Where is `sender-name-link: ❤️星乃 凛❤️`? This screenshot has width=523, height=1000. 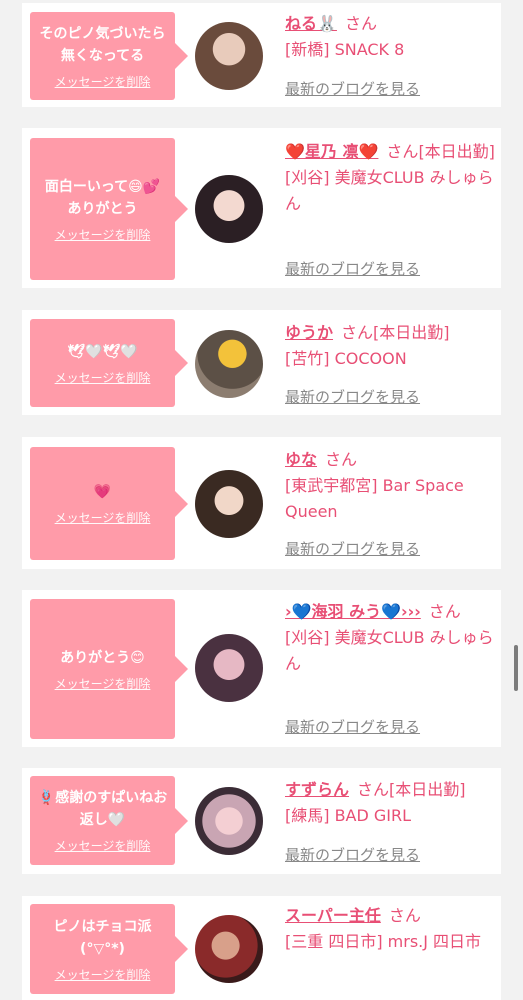 sender-name-link: ❤️星乃 凛❤️ is located at coordinates (331, 151).